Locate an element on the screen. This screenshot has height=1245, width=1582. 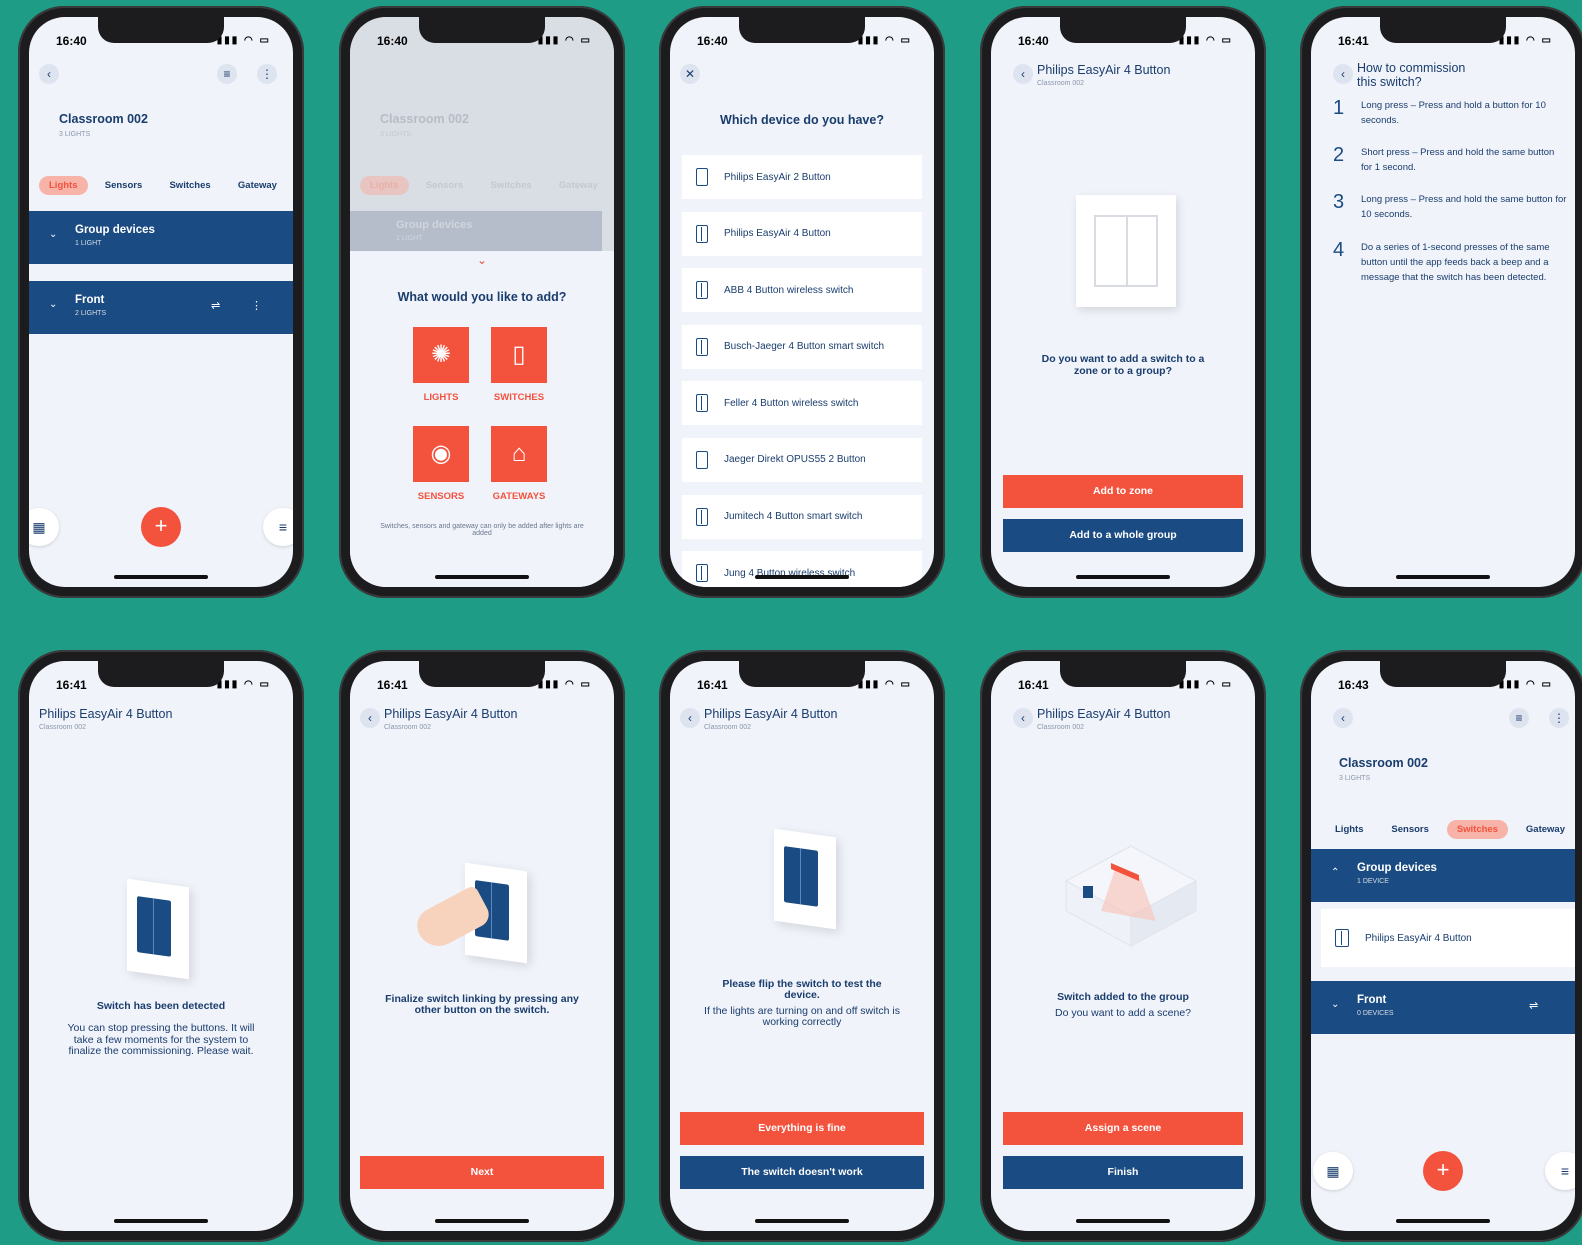
list-item: ABB 4 Button wireless switch is located at coordinates (802, 290).